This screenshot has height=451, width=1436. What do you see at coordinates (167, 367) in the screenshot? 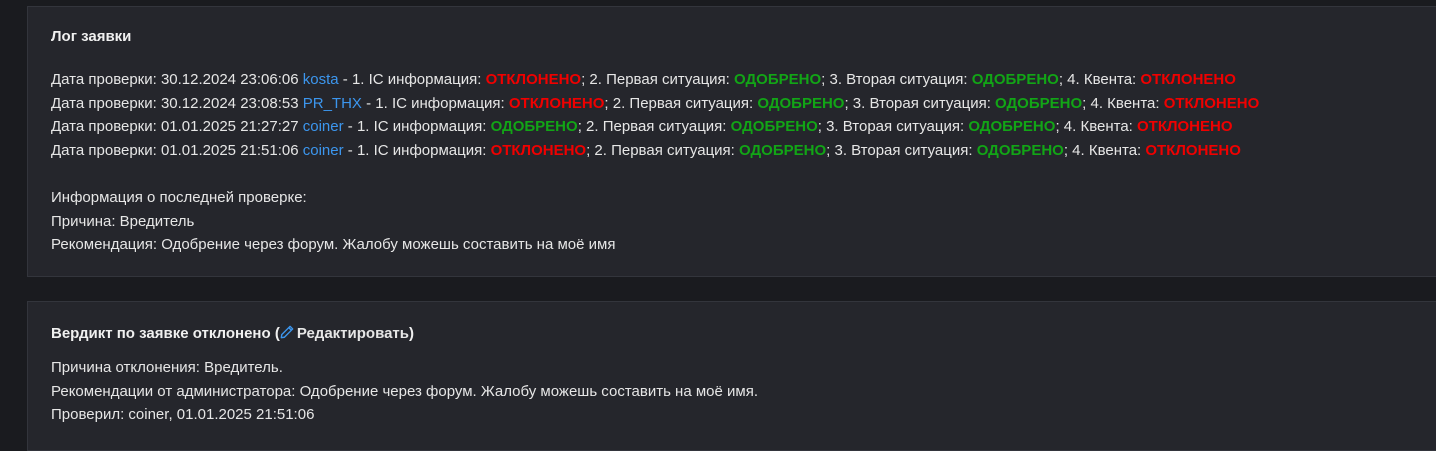
I see `verdict-reason: Причина отклонения: Вредитель.` at bounding box center [167, 367].